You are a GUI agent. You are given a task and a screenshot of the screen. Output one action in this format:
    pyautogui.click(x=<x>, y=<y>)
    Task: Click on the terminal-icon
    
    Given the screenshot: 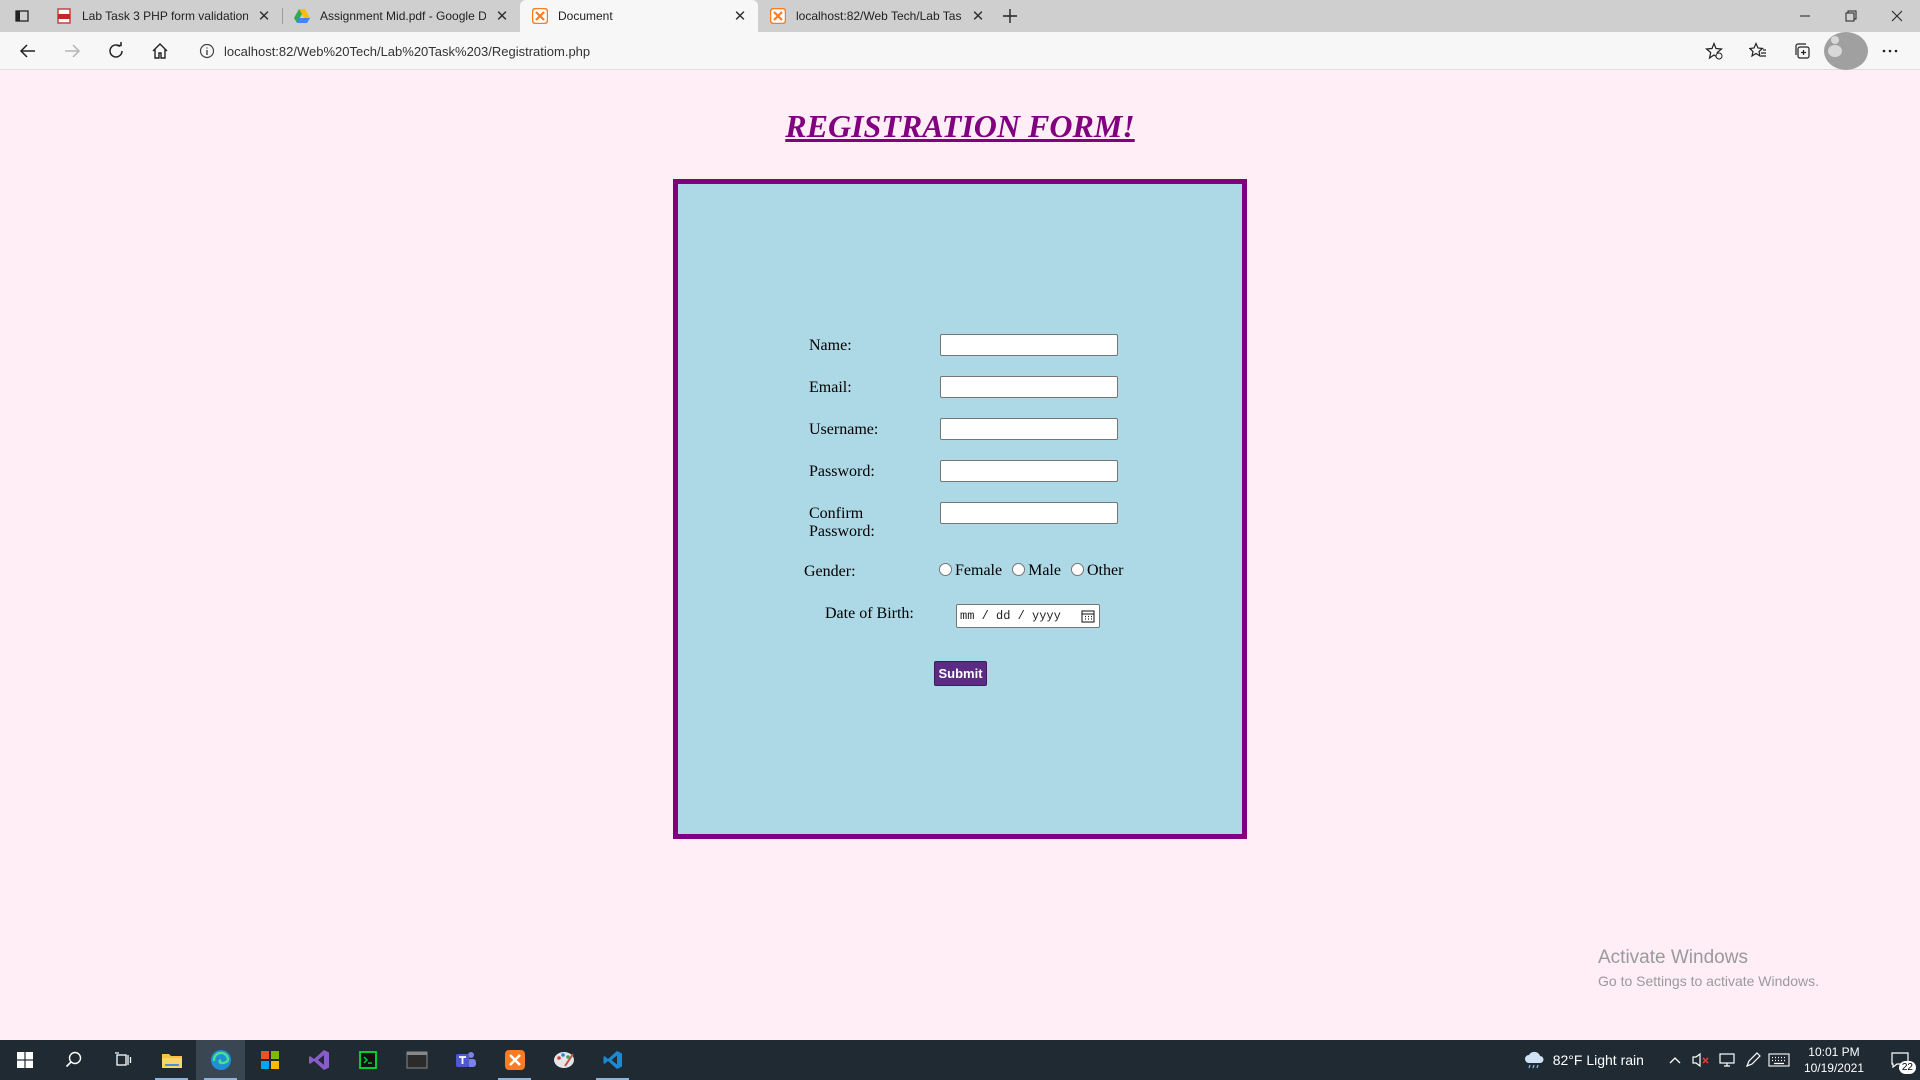 What is the action you would take?
    pyautogui.click(x=367, y=1060)
    